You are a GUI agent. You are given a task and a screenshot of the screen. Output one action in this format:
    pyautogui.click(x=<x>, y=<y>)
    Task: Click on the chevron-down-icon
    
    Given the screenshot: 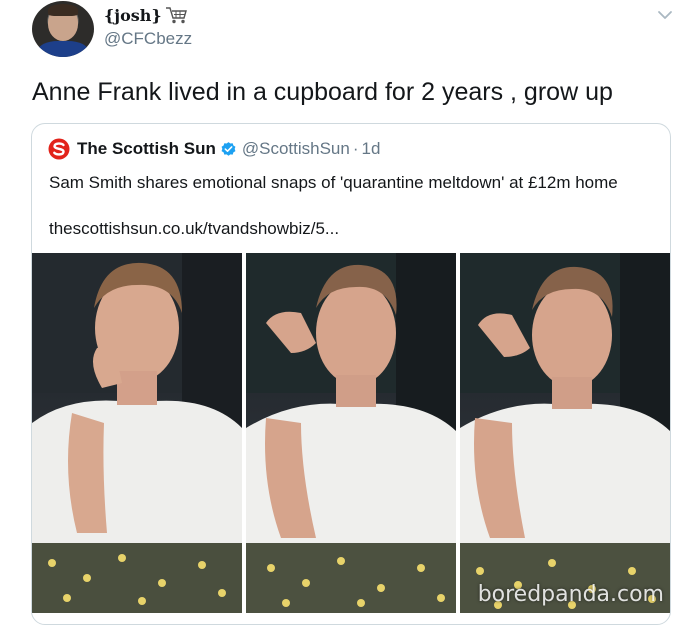 What is the action you would take?
    pyautogui.click(x=665, y=15)
    